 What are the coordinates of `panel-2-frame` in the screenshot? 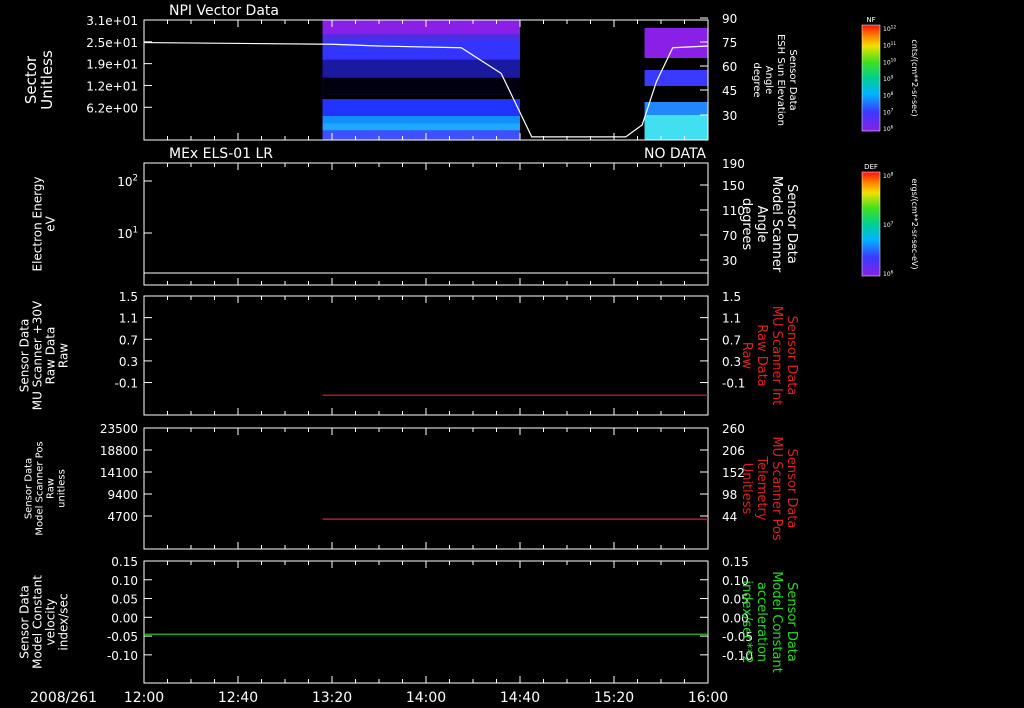 It's located at (426, 224).